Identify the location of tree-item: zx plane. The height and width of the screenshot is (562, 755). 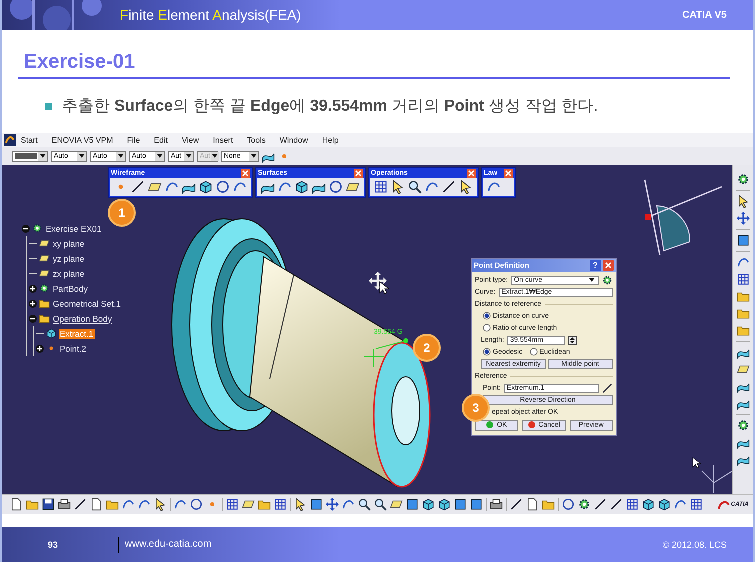
(69, 273).